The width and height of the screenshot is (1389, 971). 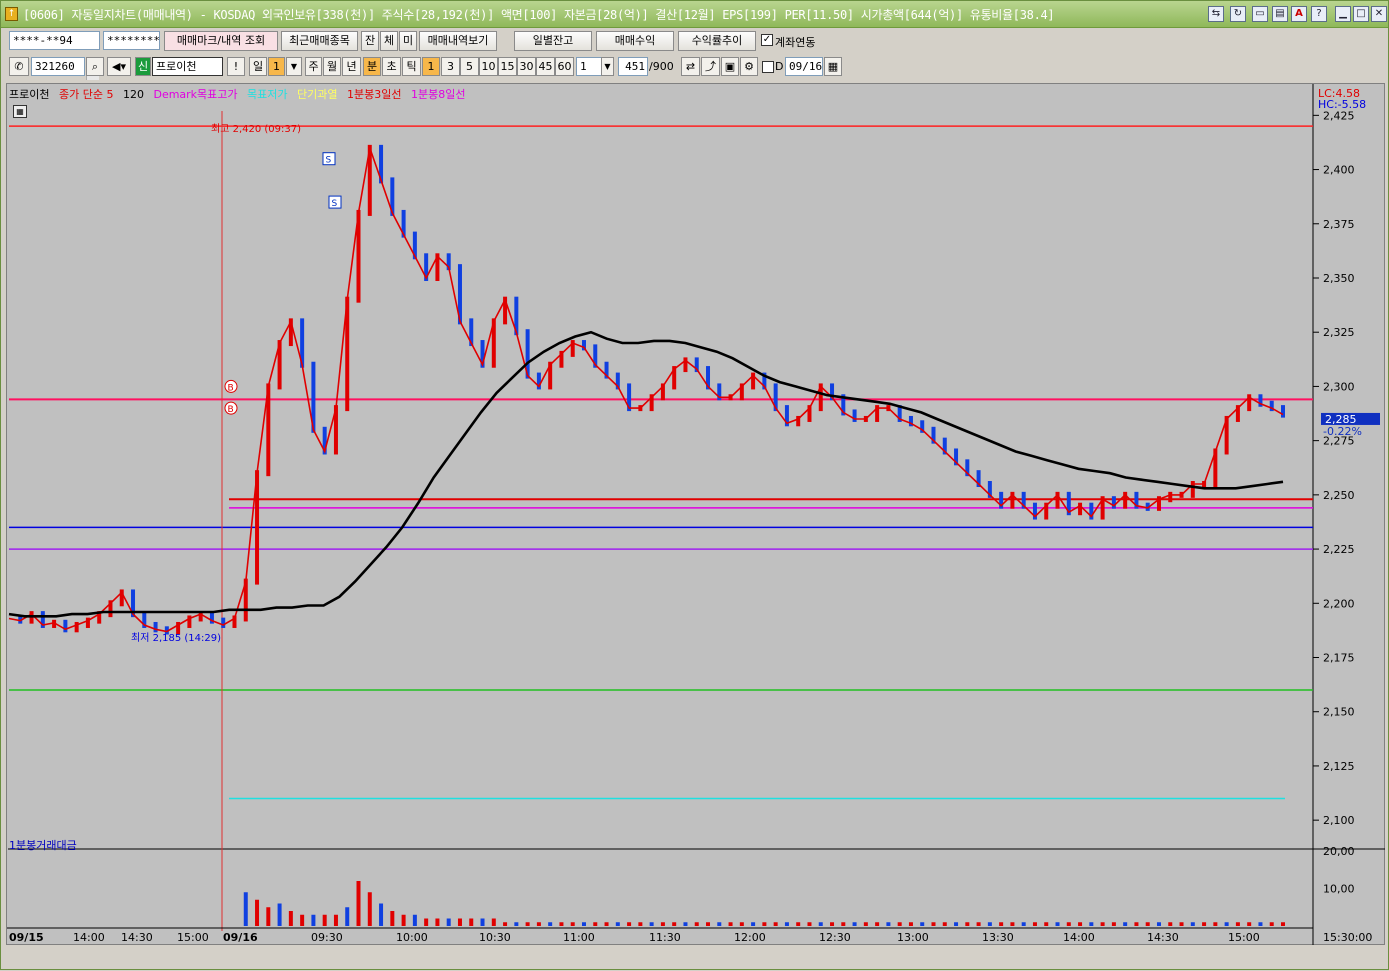 I want to click on time-tick-label: 13:00, so click(x=913, y=937).